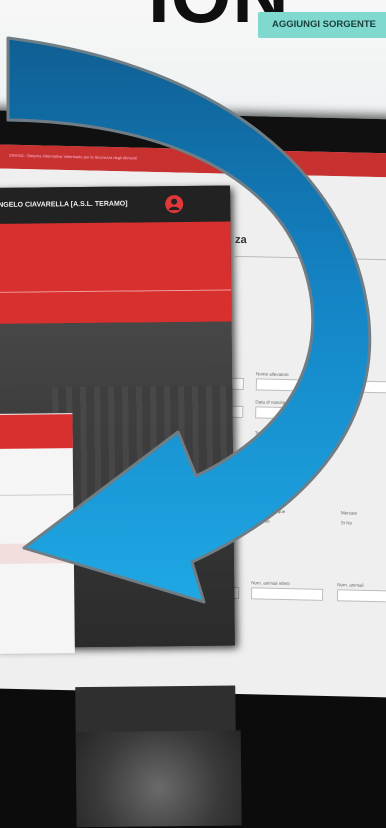  Describe the element at coordinates (158, 779) in the screenshot. I see `bottom-photo` at that location.